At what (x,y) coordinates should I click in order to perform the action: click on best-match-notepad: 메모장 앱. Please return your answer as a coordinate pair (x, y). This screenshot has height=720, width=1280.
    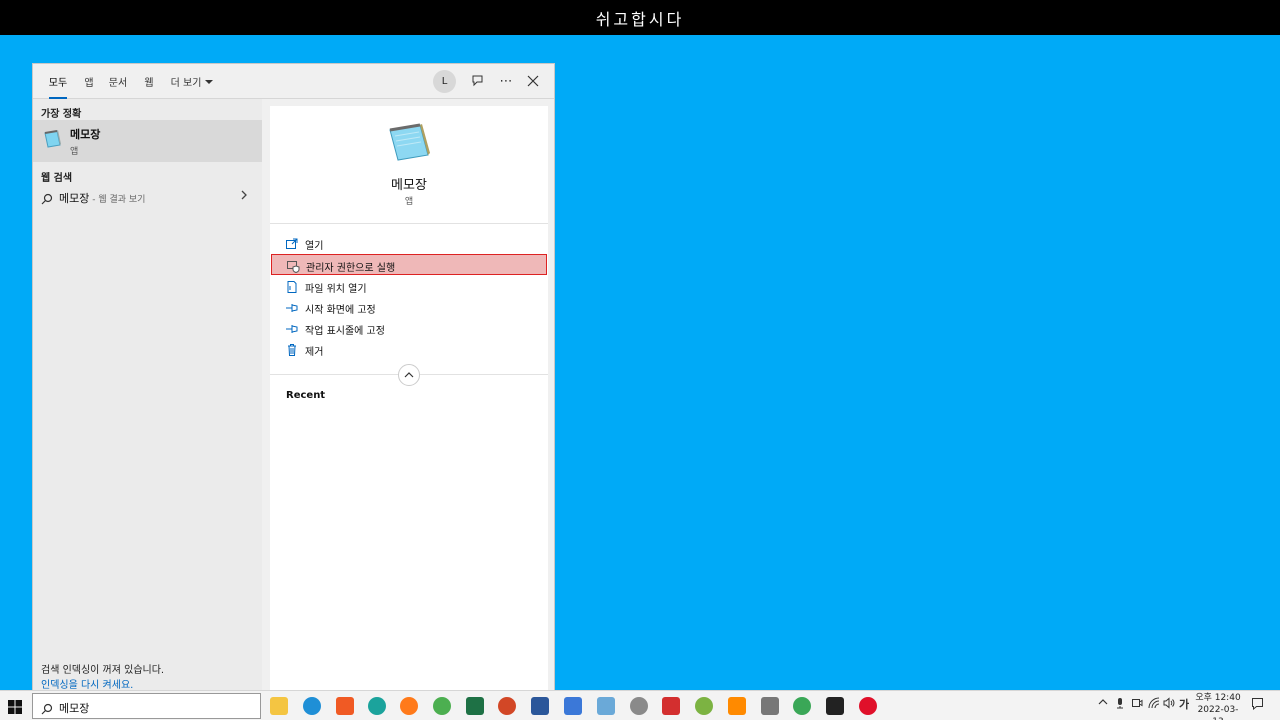
    Looking at the image, I should click on (147, 141).